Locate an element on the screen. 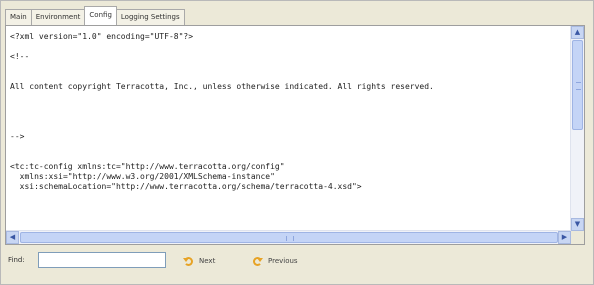  chevron-left-icon: ◀ is located at coordinates (12, 237).